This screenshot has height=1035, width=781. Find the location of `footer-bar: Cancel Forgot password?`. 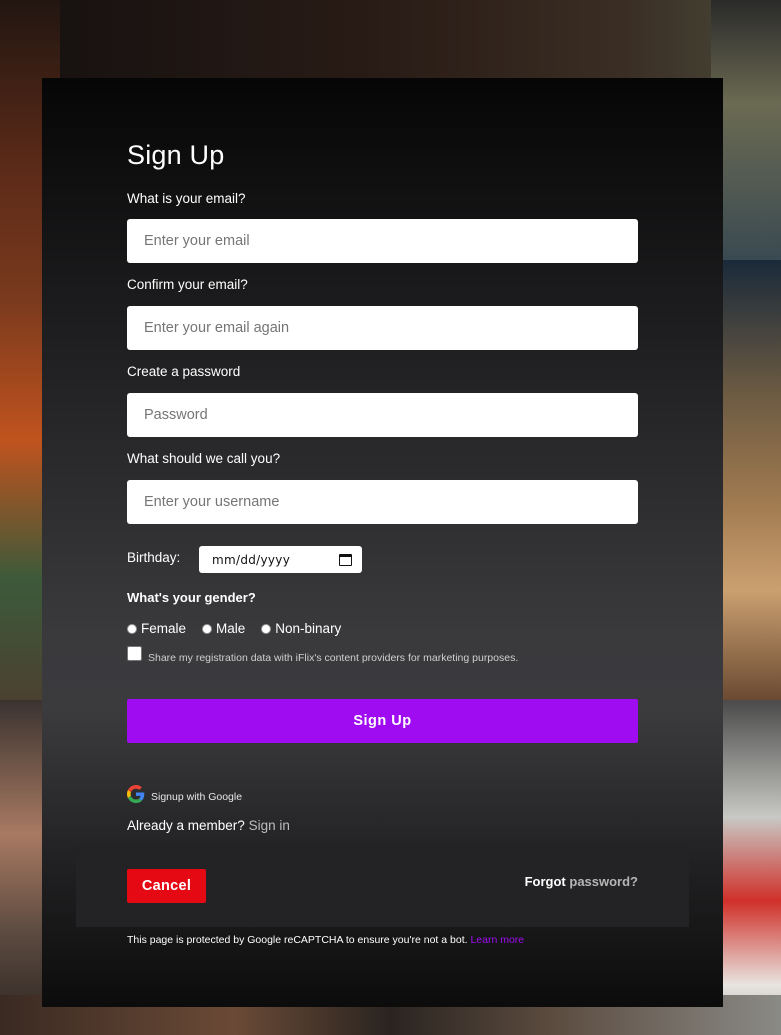

footer-bar: Cancel Forgot password? is located at coordinates (382, 885).